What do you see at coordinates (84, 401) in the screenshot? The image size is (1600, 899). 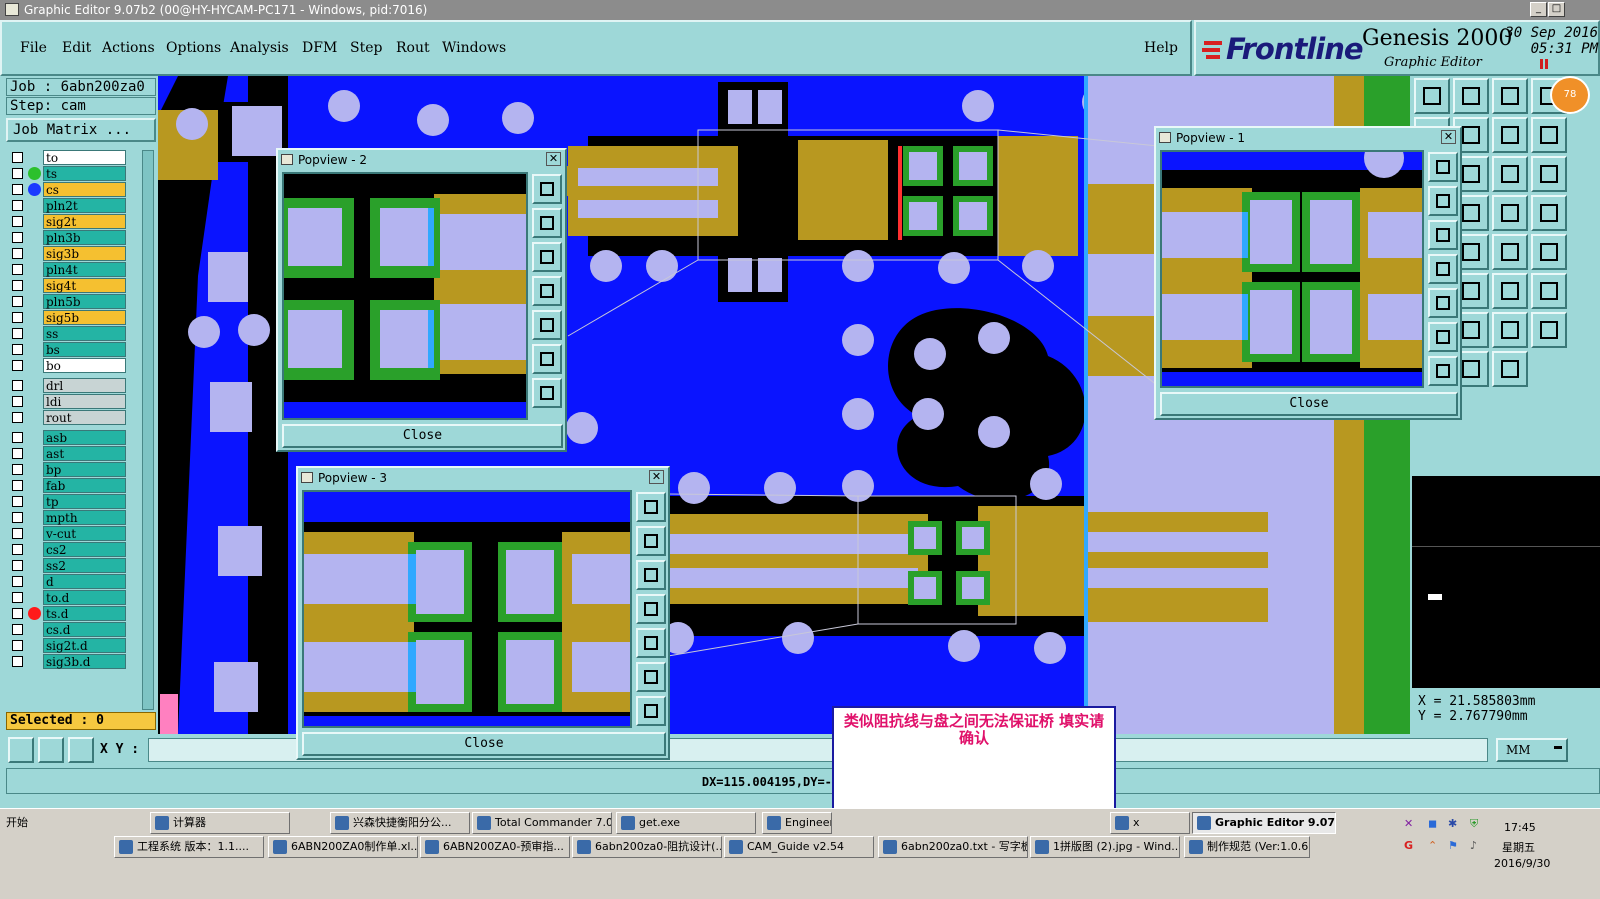 I see `layer-name: ldi` at bounding box center [84, 401].